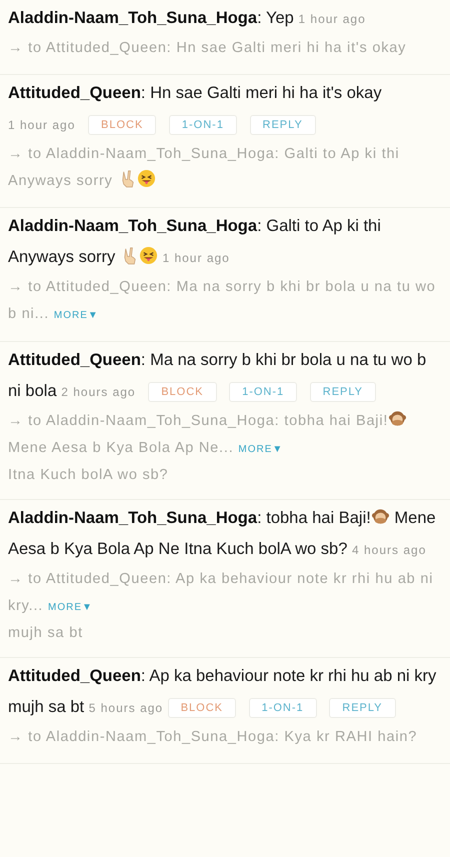 This screenshot has width=450, height=857. I want to click on reply-preview: → to Aladdin-Naam_Toh_Suna_Hoga: Kya kr RAHI hain?, so click(213, 737).